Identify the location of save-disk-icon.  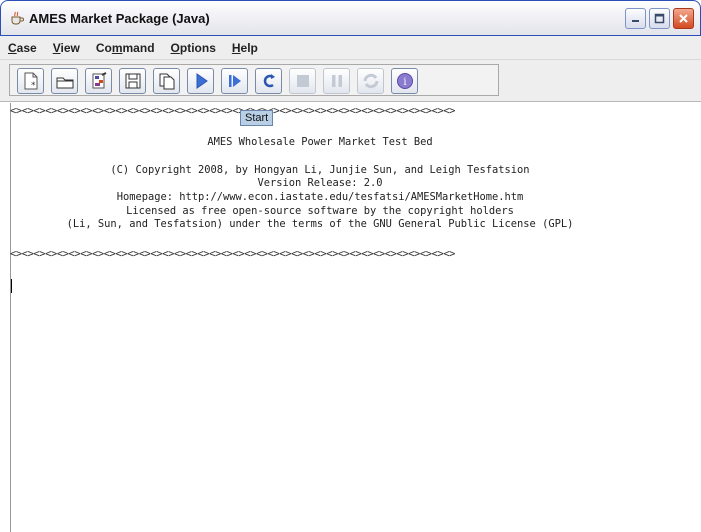
(132, 81).